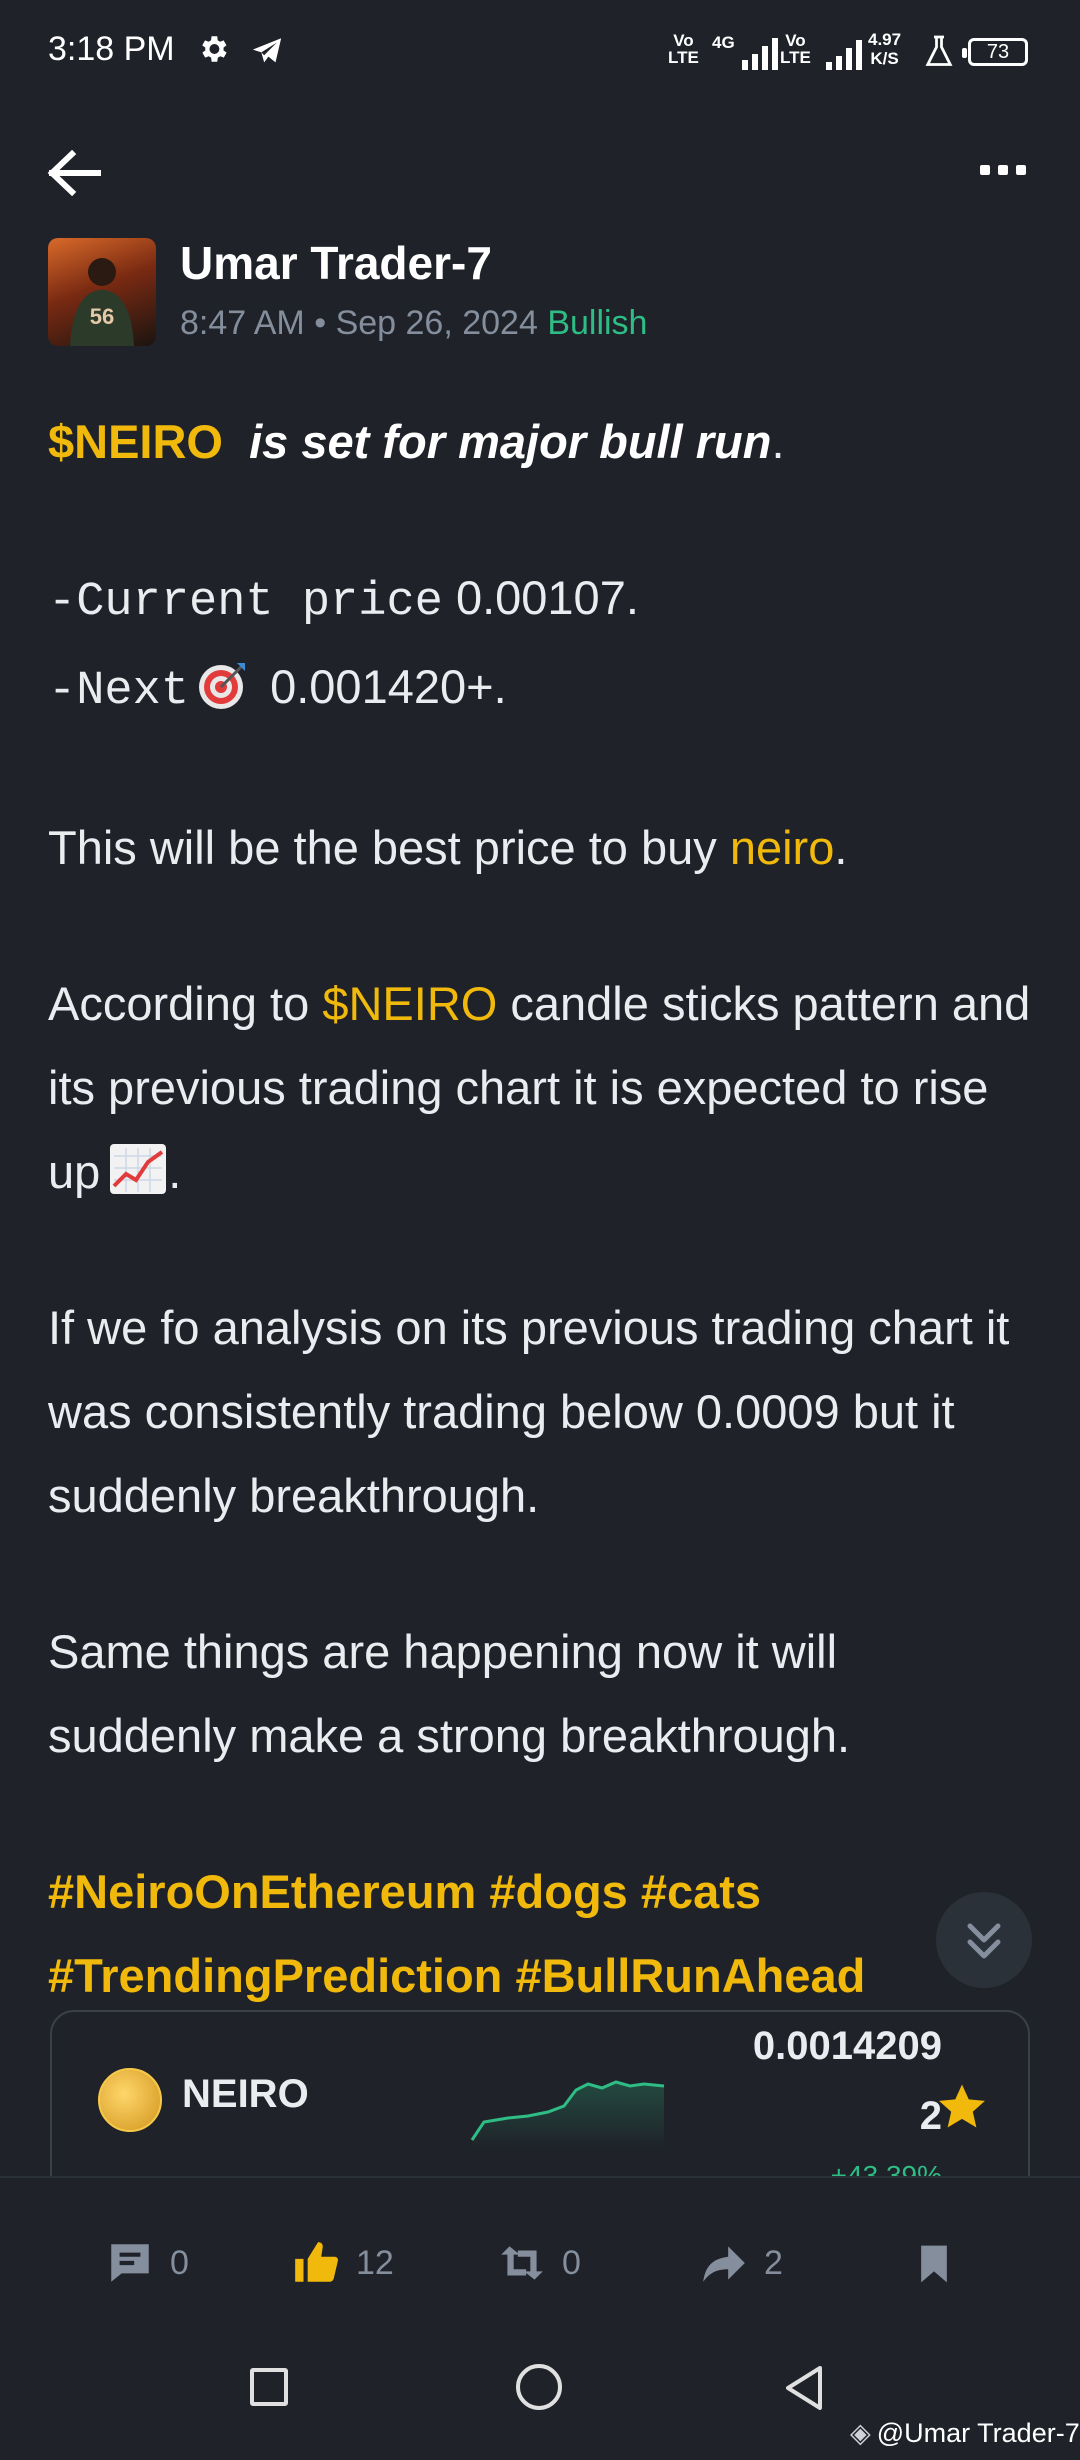 The height and width of the screenshot is (2460, 1080). What do you see at coordinates (539, 2387) in the screenshot?
I see `home-button` at bounding box center [539, 2387].